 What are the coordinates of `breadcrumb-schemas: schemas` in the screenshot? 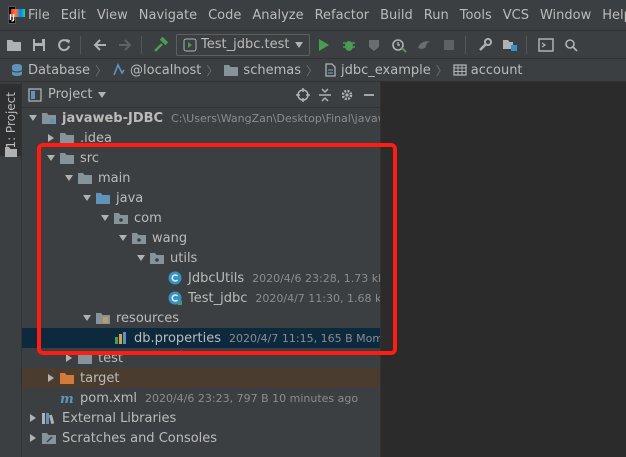 It's located at (262, 70).